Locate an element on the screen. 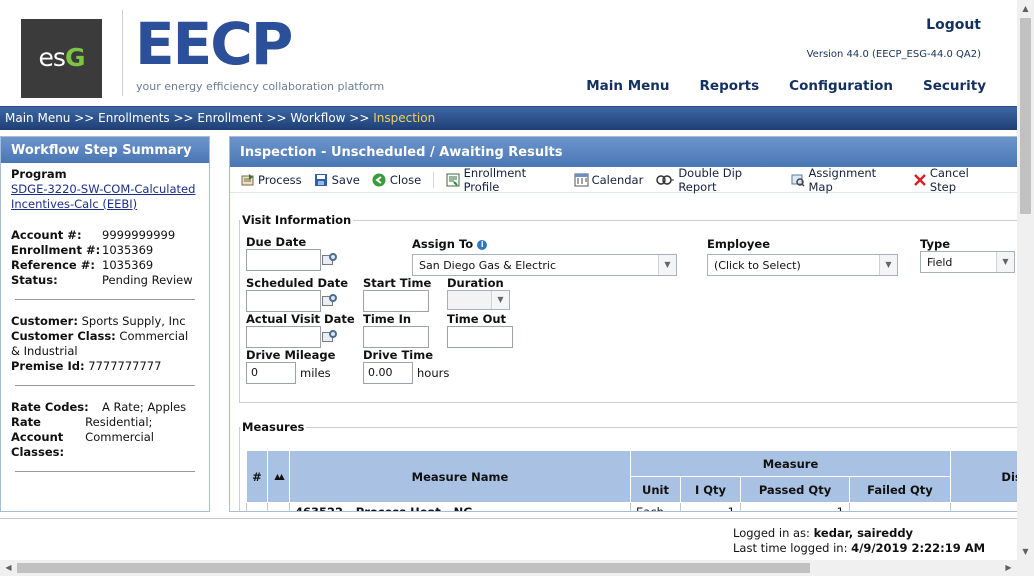 The image size is (1034, 576). scheduled-date-input is located at coordinates (283, 301).